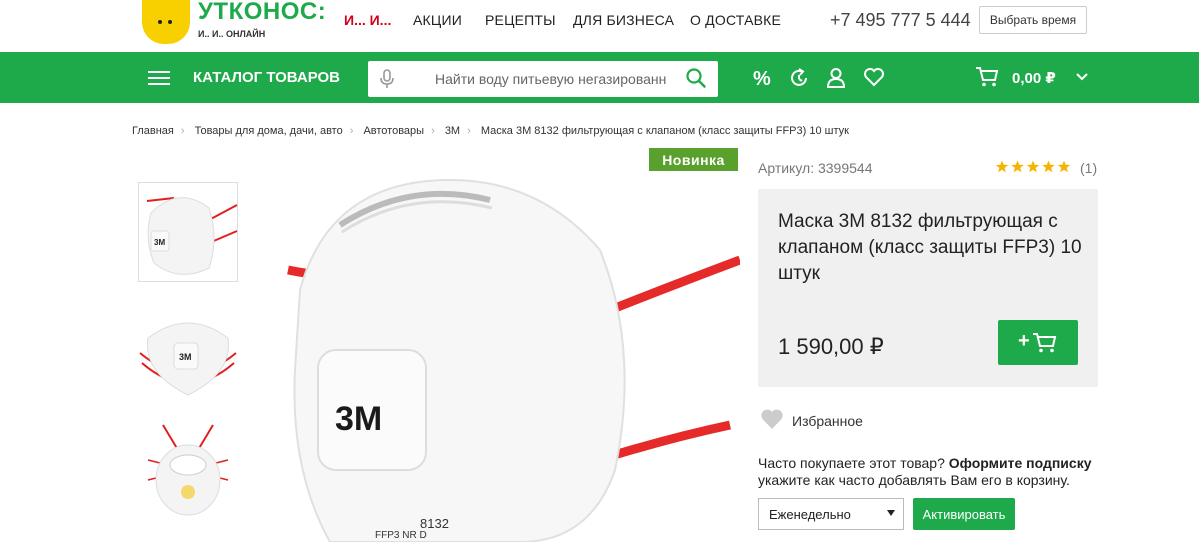  Describe the element at coordinates (401, 535) in the screenshot. I see `protection-class-label: FFP3 NR D` at that location.